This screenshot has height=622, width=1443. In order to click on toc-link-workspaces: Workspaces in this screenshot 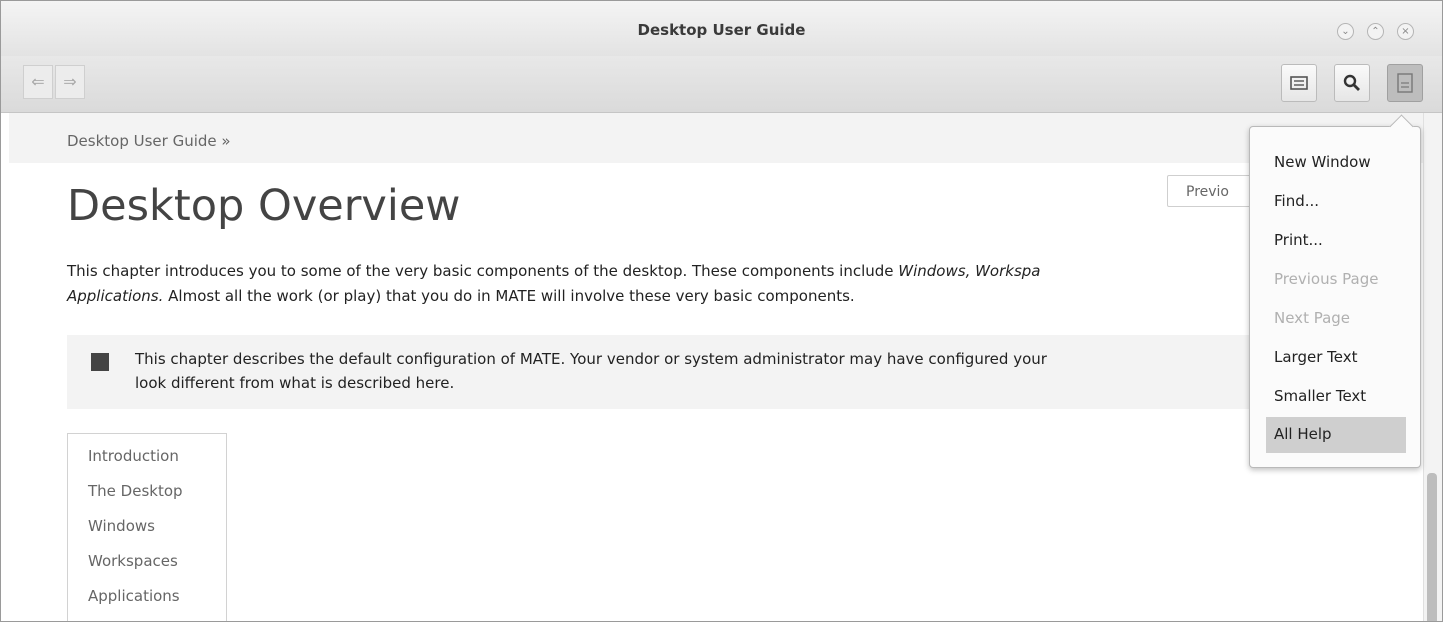, I will do `click(157, 561)`.